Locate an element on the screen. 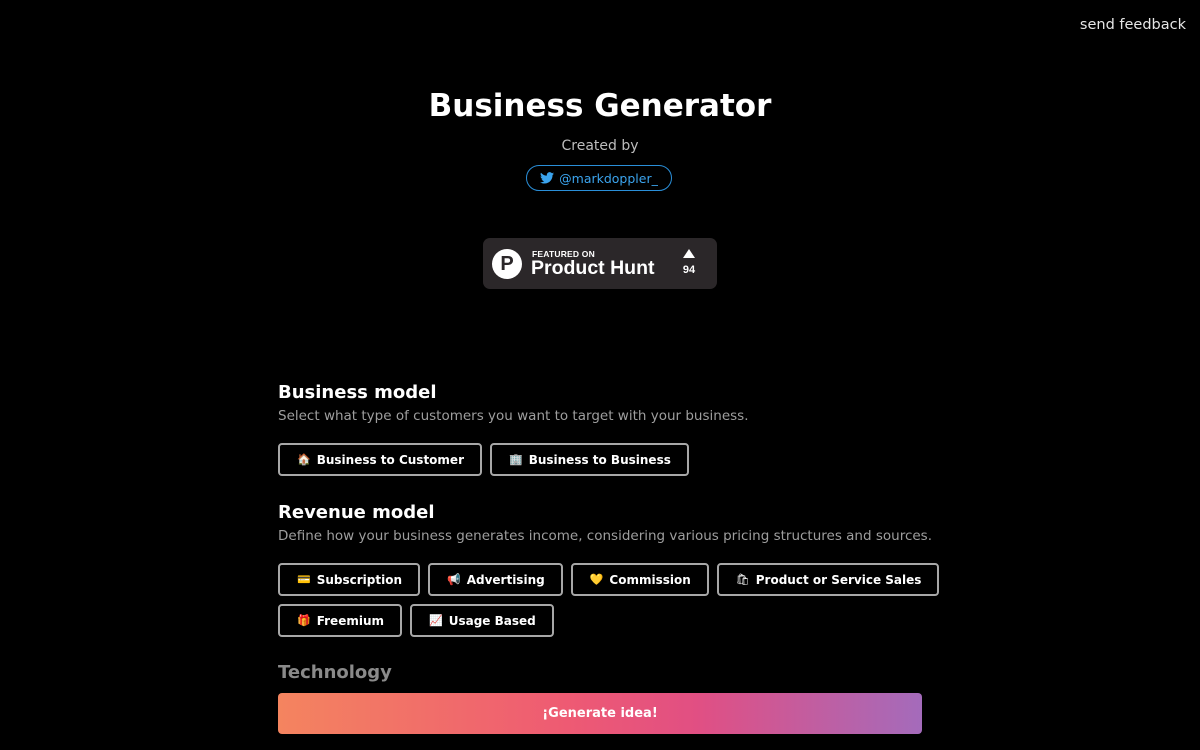 This screenshot has width=1200, height=750. freemium-option-button: 🎁 Freemium is located at coordinates (340, 620).